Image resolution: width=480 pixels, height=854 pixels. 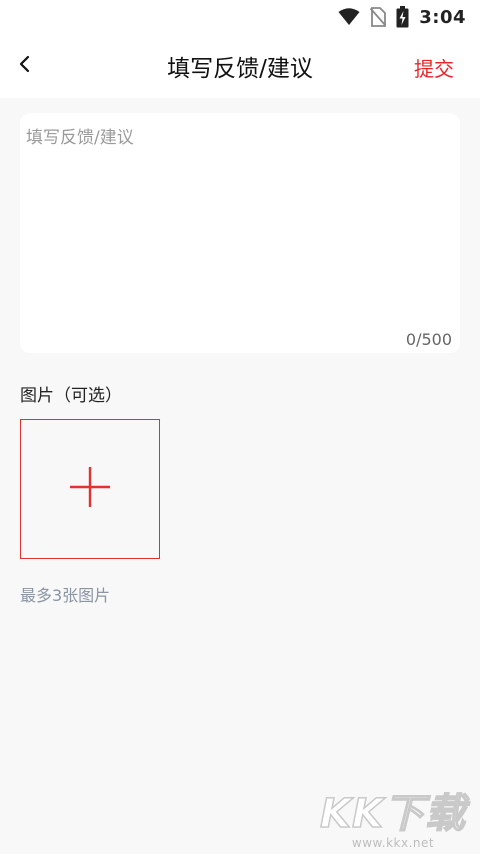 I want to click on wifi-icon, so click(x=349, y=17).